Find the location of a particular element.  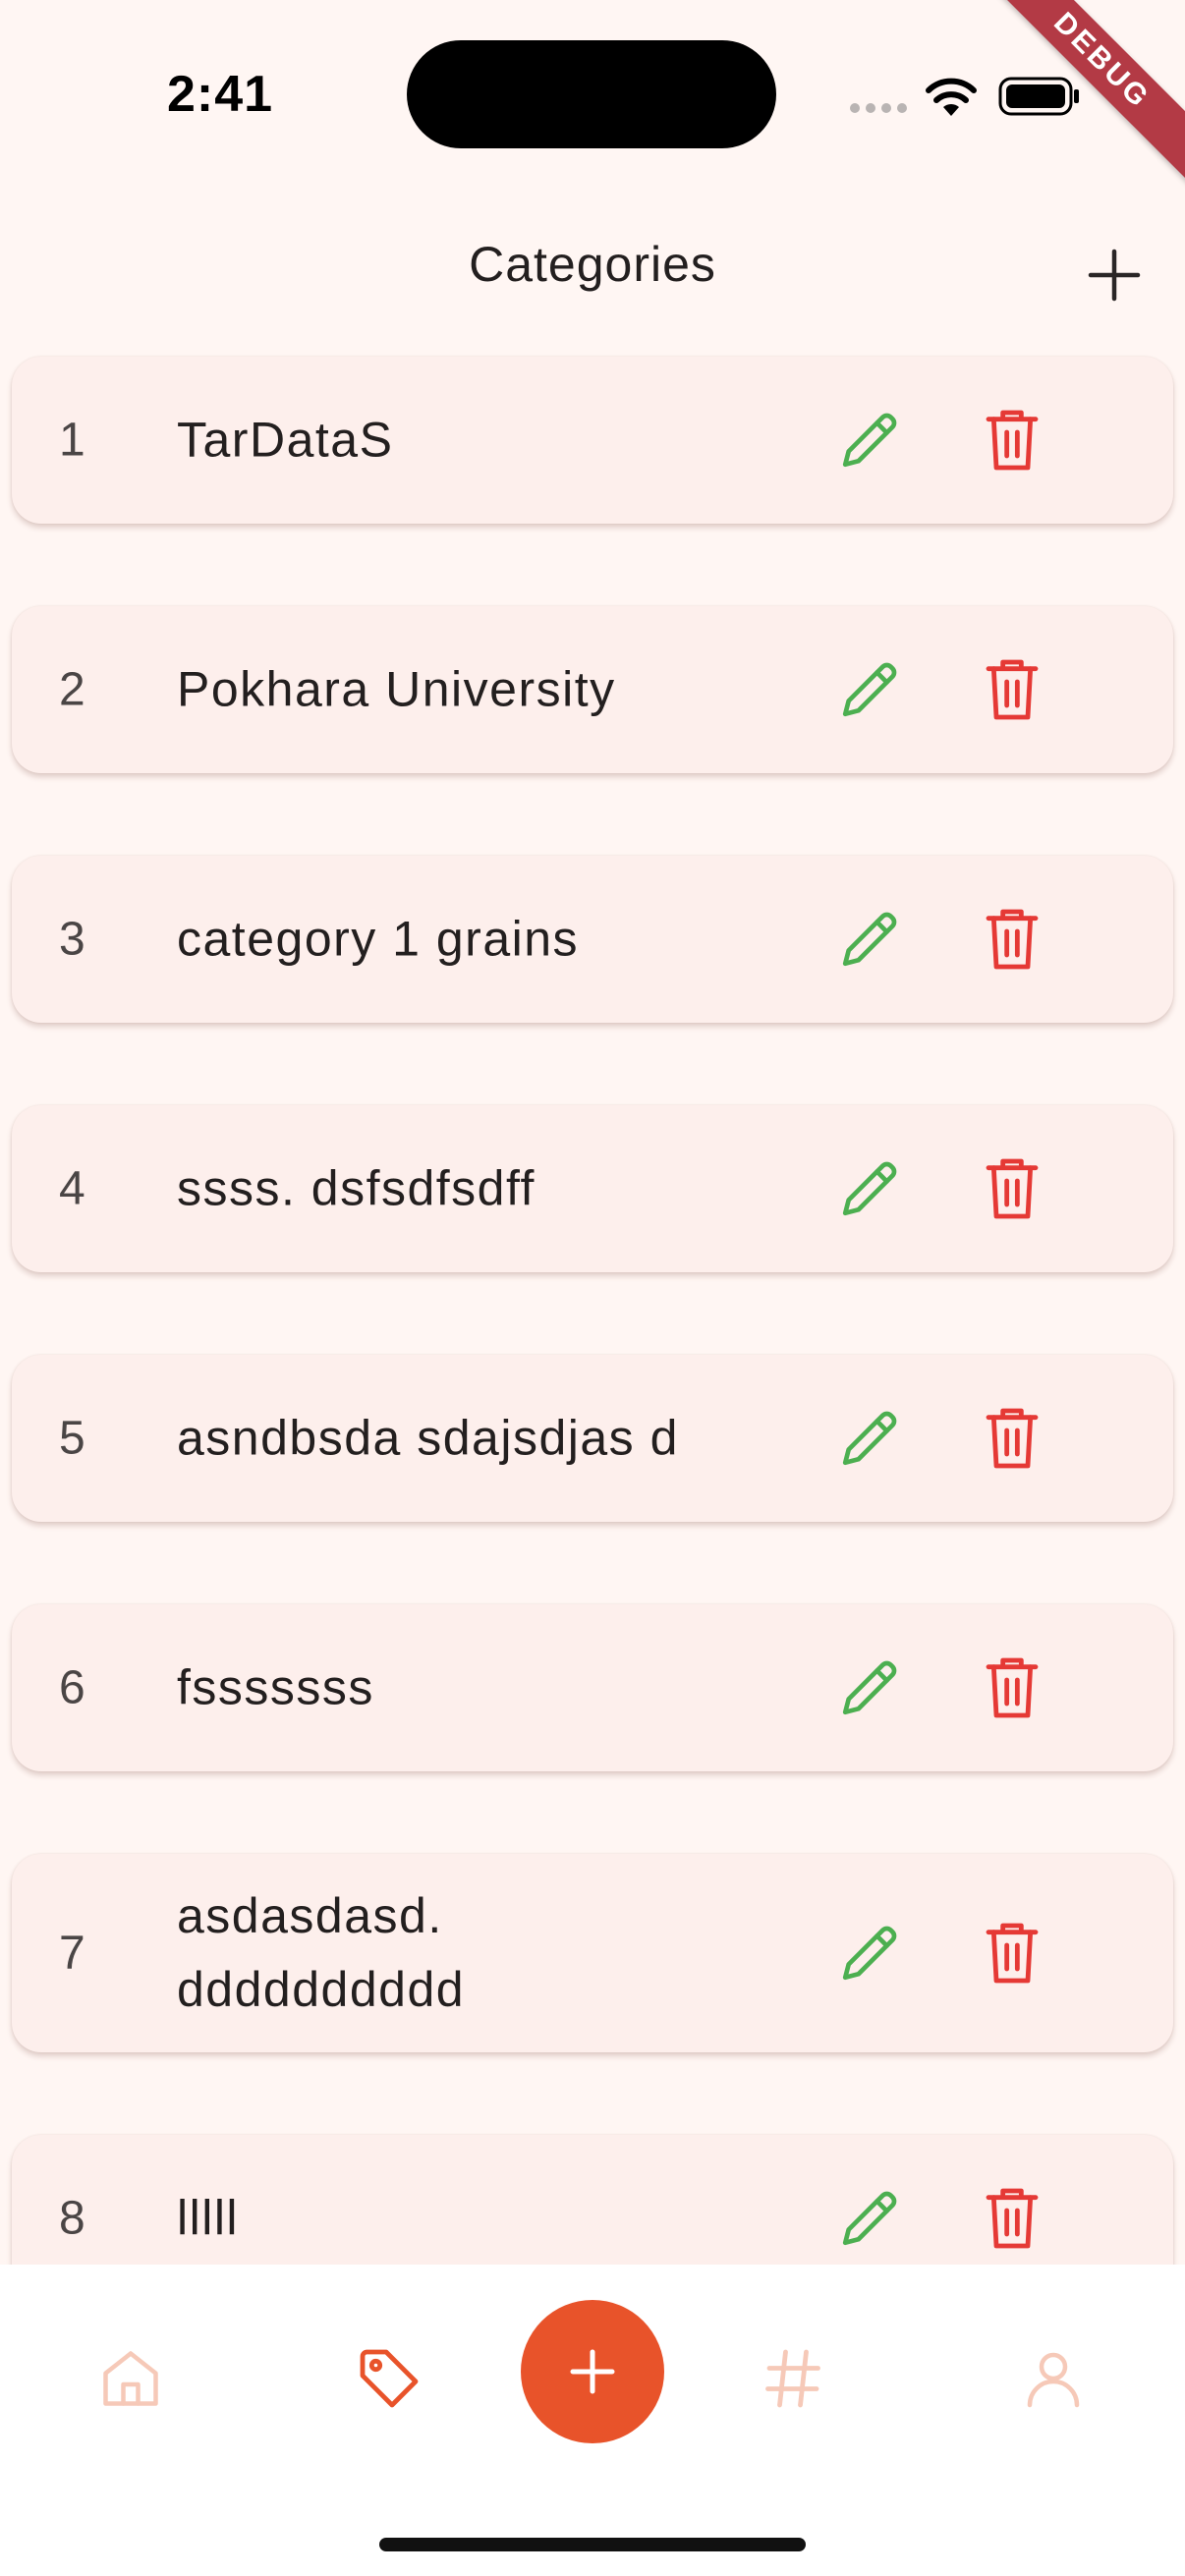

category-card: 1 TarDataS is located at coordinates (592, 440).